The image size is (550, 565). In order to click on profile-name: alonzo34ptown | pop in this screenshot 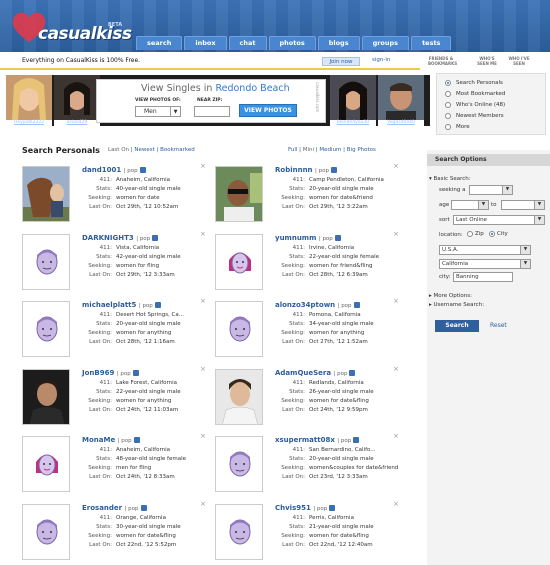, I will do `click(317, 305)`.